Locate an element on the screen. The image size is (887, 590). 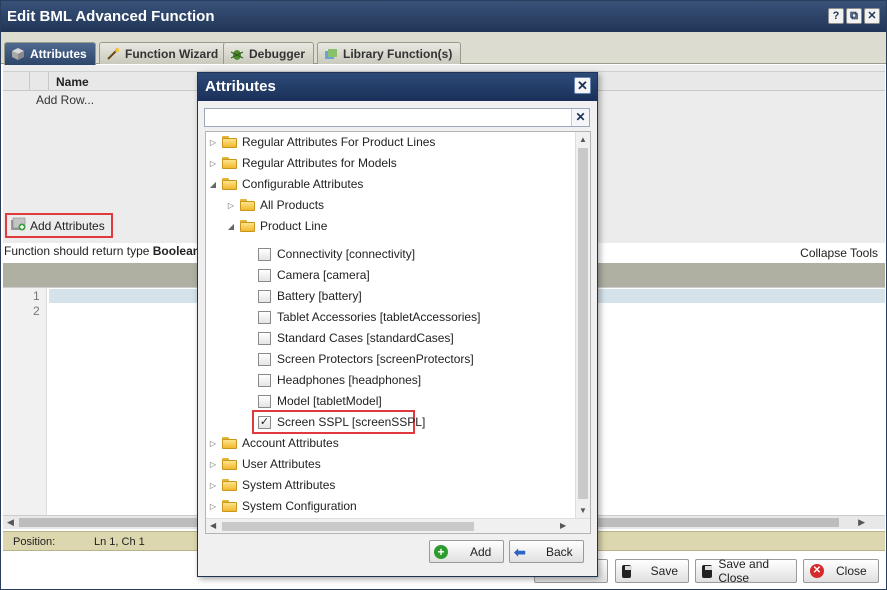
tree-node-label: Regular Attributes For Product Lines is located at coordinates (339, 142).